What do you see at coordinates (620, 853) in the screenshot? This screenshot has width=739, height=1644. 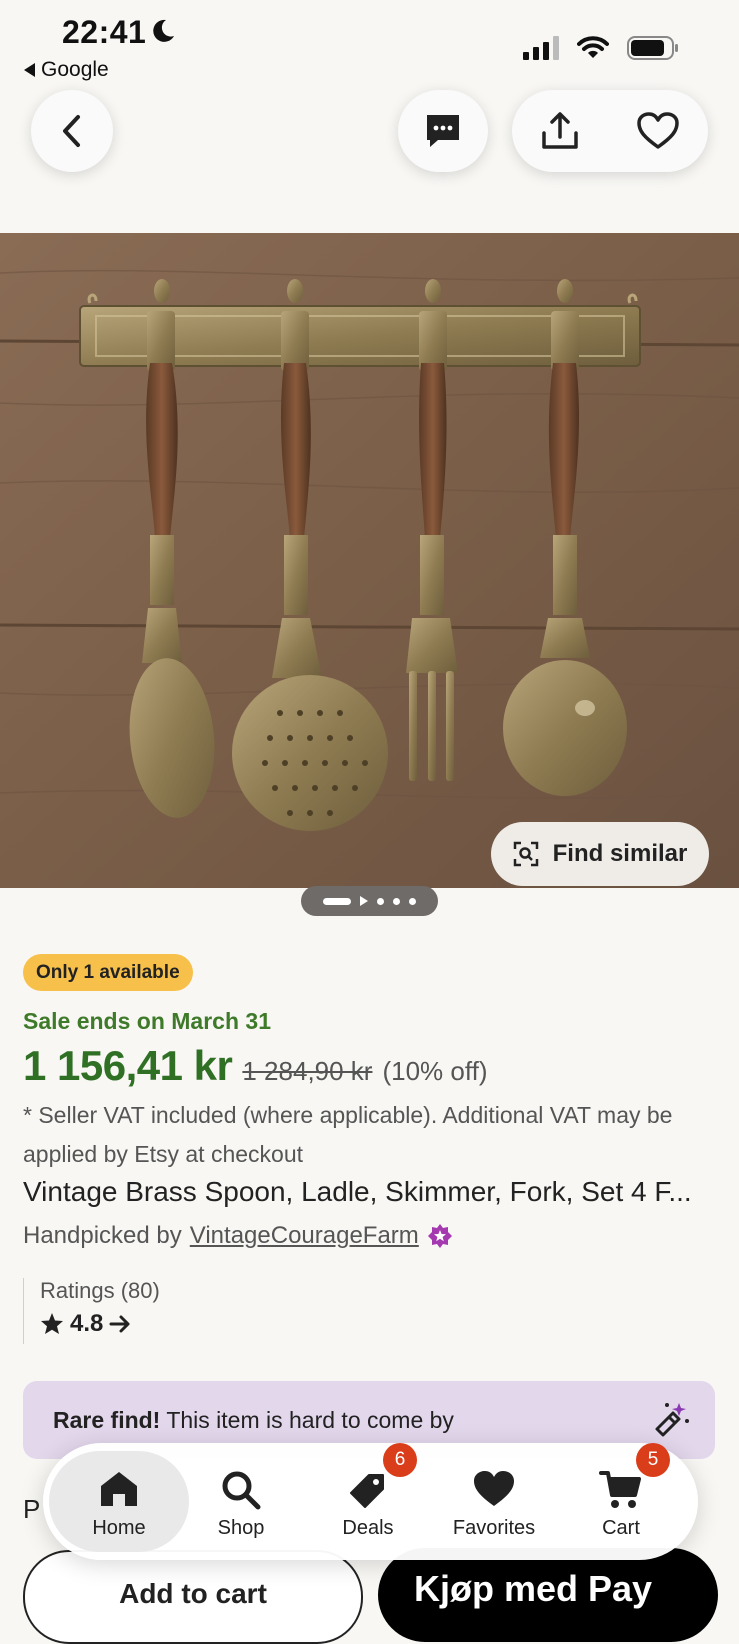 I see `find-similar-label: Find similar` at bounding box center [620, 853].